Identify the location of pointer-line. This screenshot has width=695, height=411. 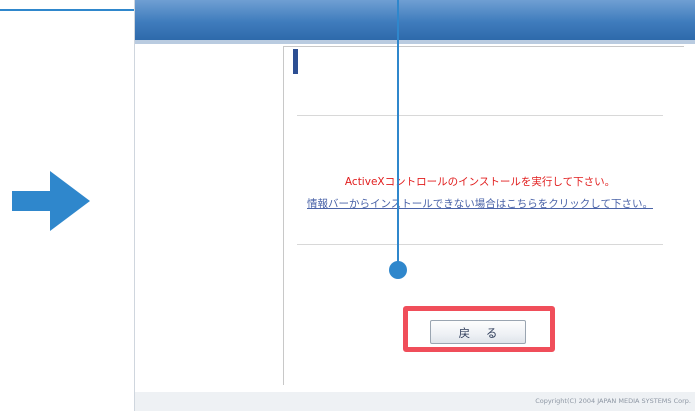
(398, 134).